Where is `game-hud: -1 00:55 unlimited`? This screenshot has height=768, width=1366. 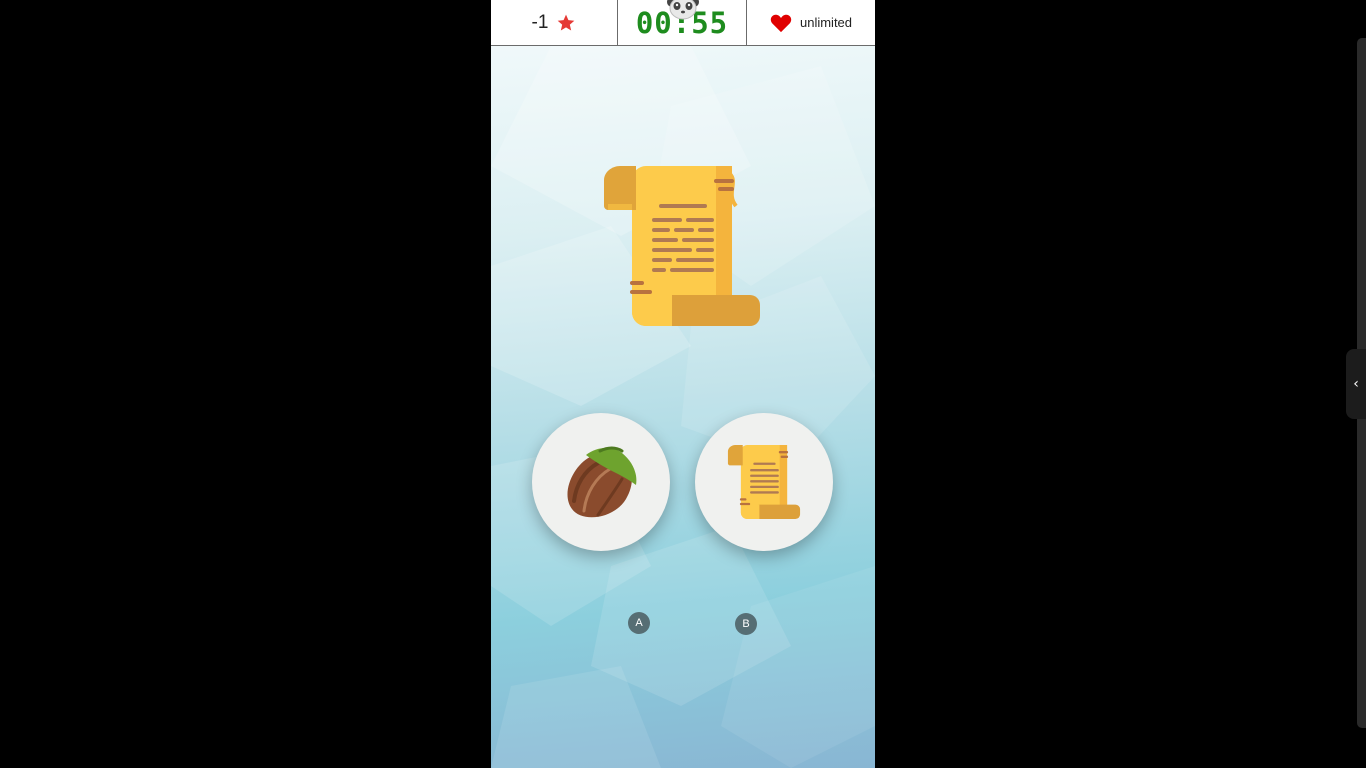
game-hud: -1 00:55 unlimited is located at coordinates (683, 23).